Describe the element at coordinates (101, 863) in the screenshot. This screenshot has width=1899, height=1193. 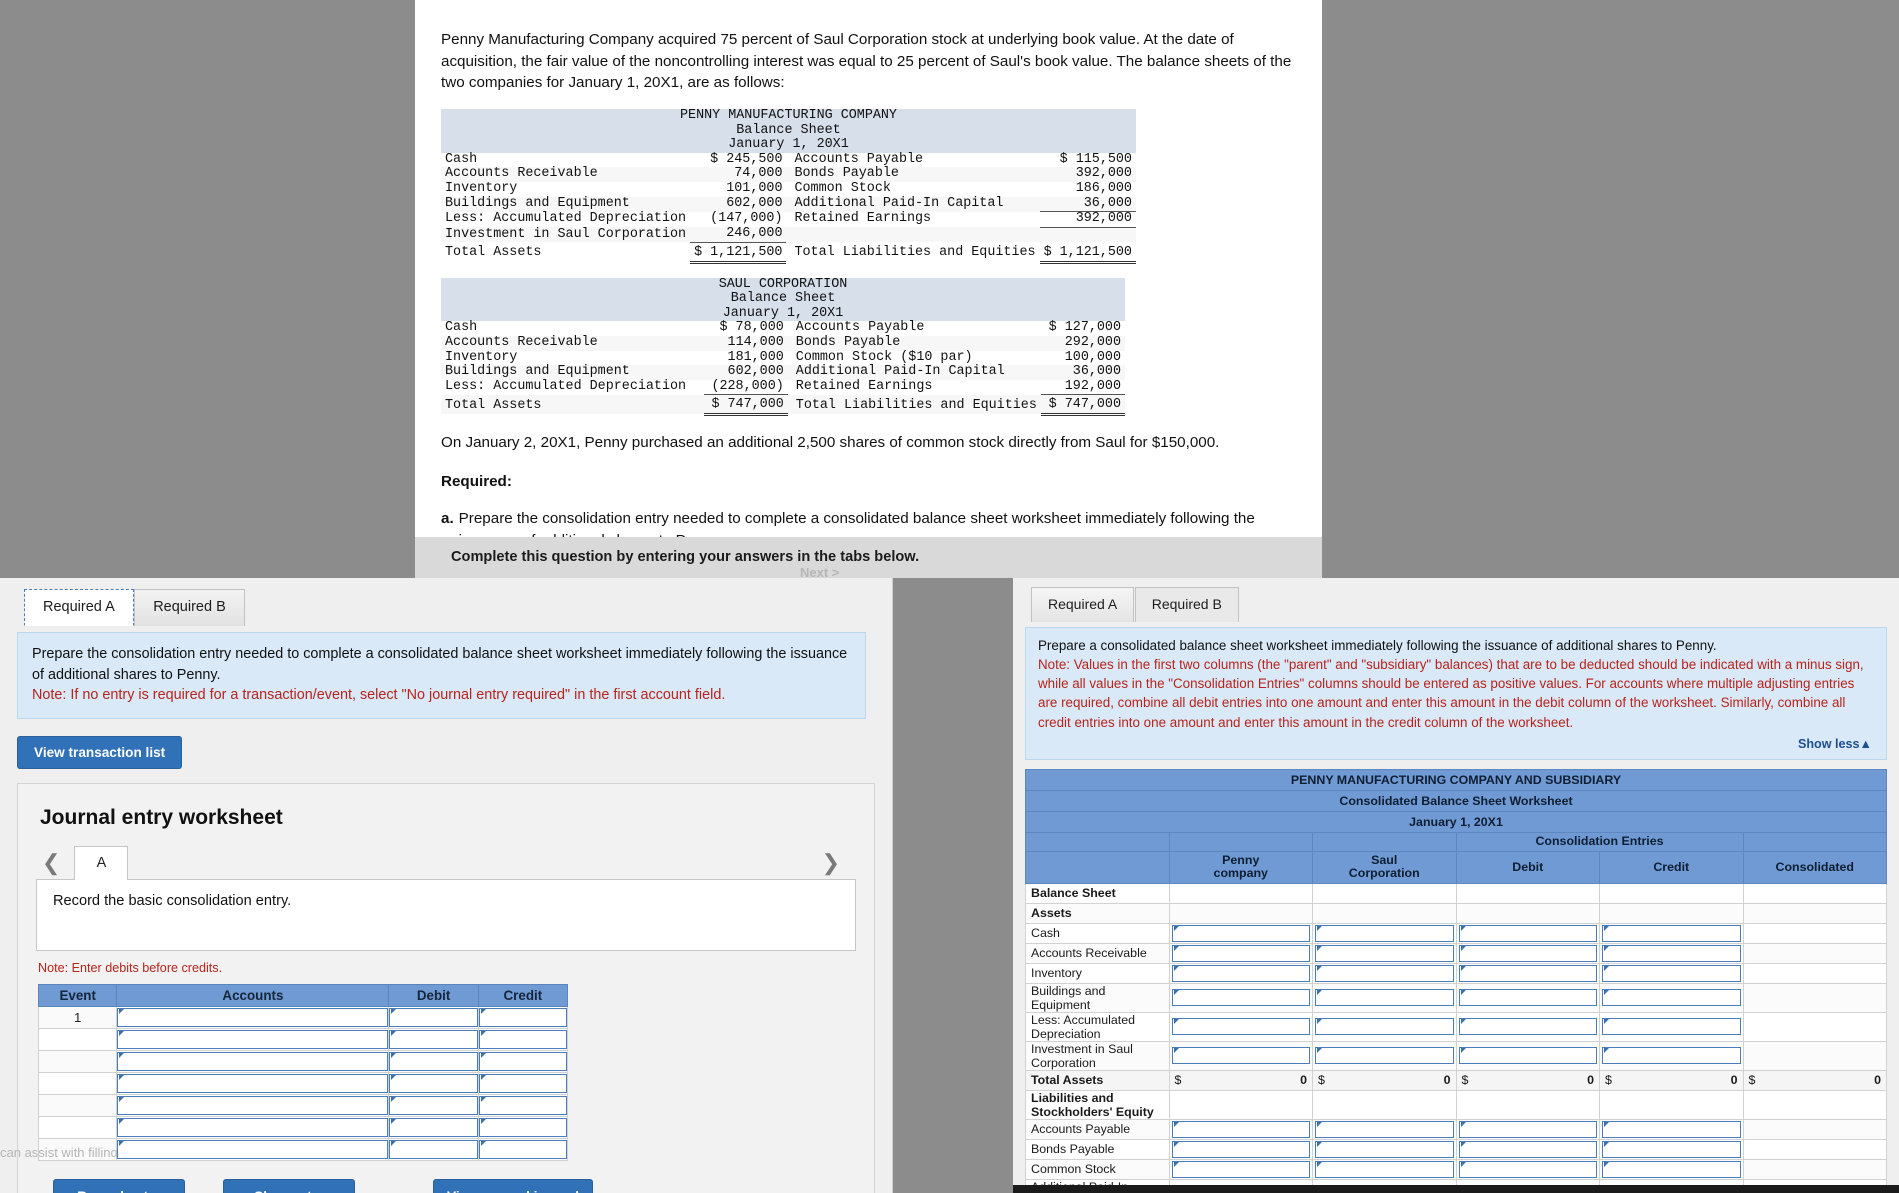
I see `journal-page-tab-a: A` at that location.